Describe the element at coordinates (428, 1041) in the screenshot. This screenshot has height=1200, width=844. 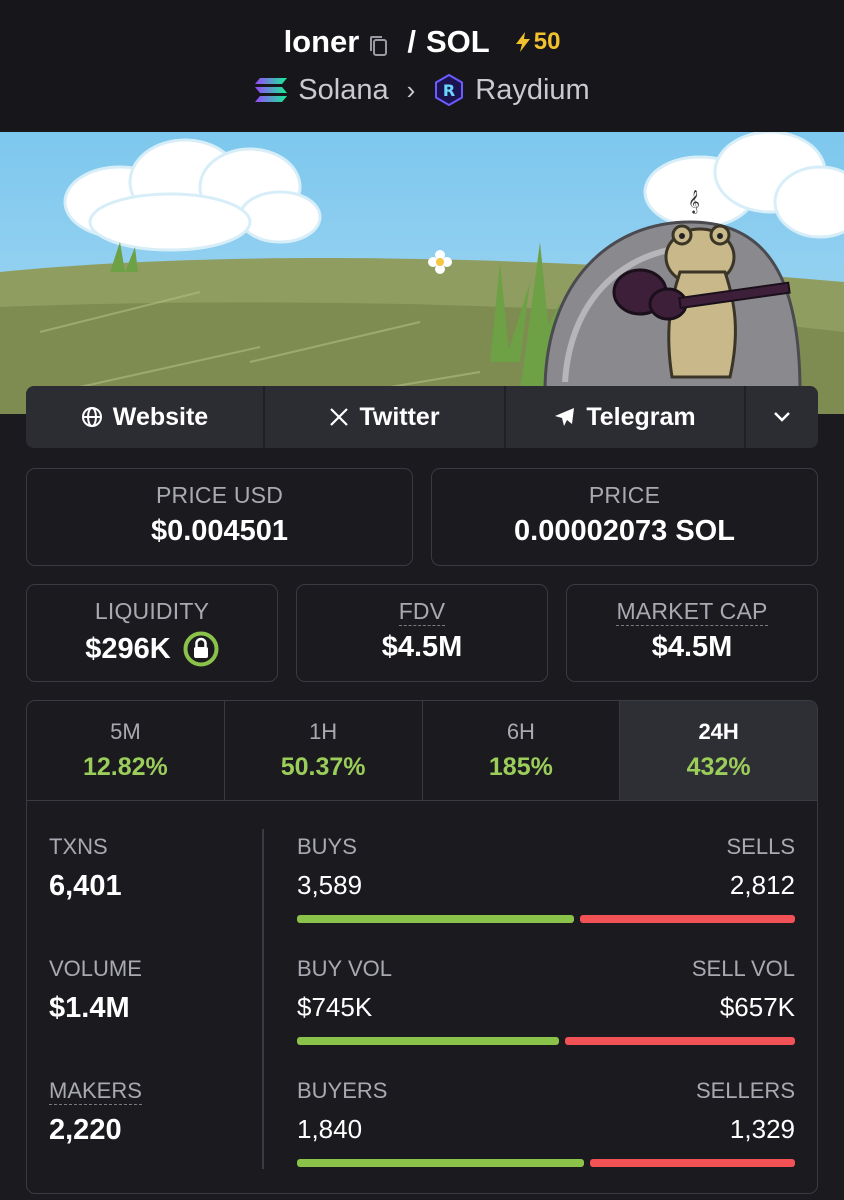
I see `buy-vol-bar` at that location.